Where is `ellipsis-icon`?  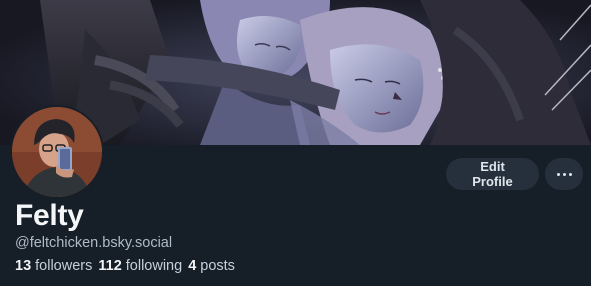 ellipsis-icon is located at coordinates (564, 174).